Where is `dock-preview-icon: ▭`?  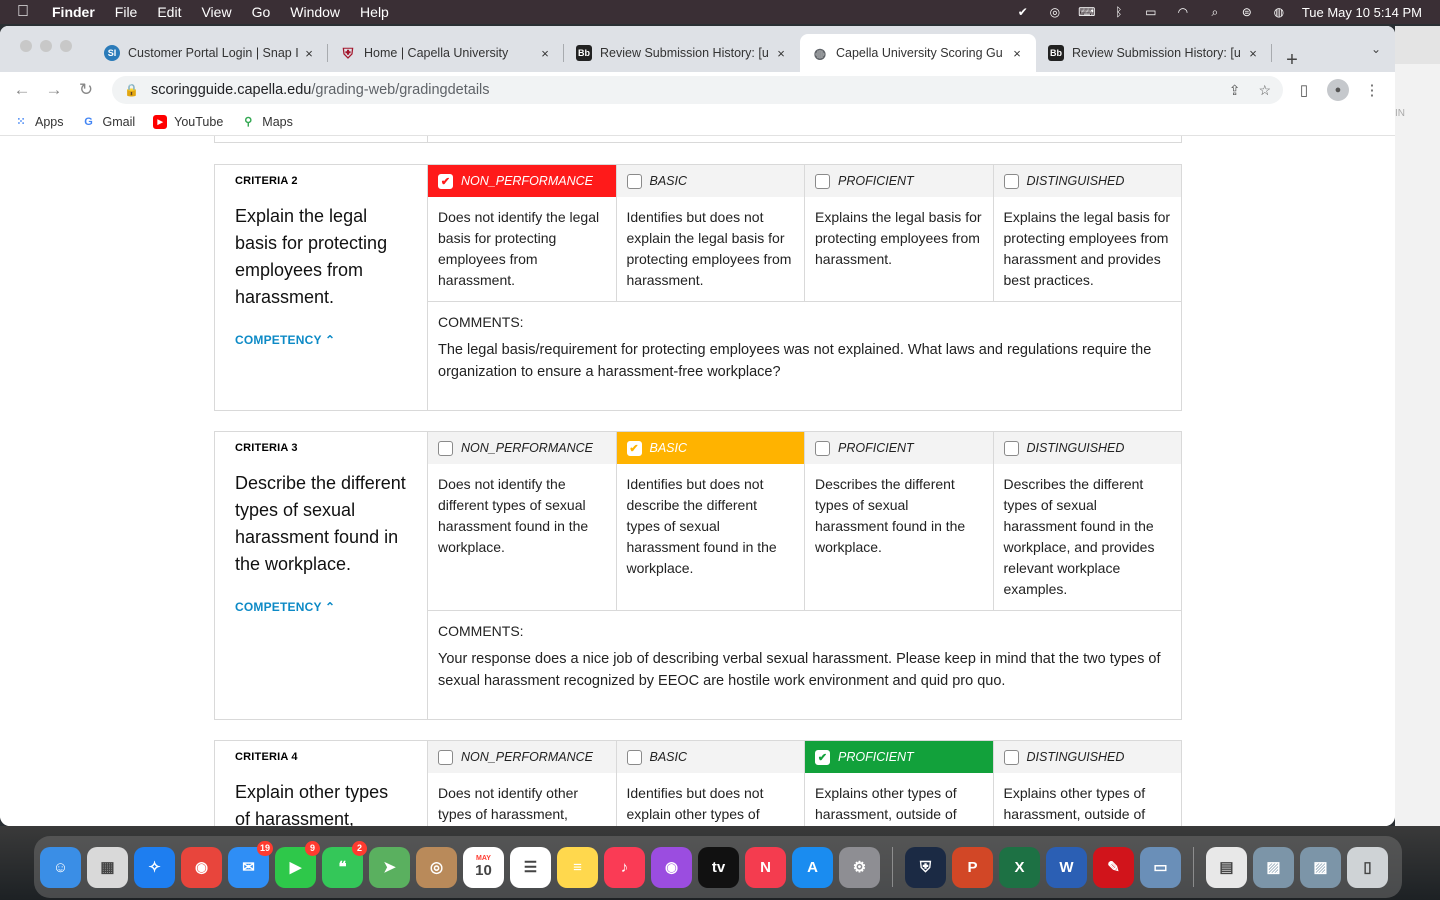
dock-preview-icon: ▭ is located at coordinates (1160, 867).